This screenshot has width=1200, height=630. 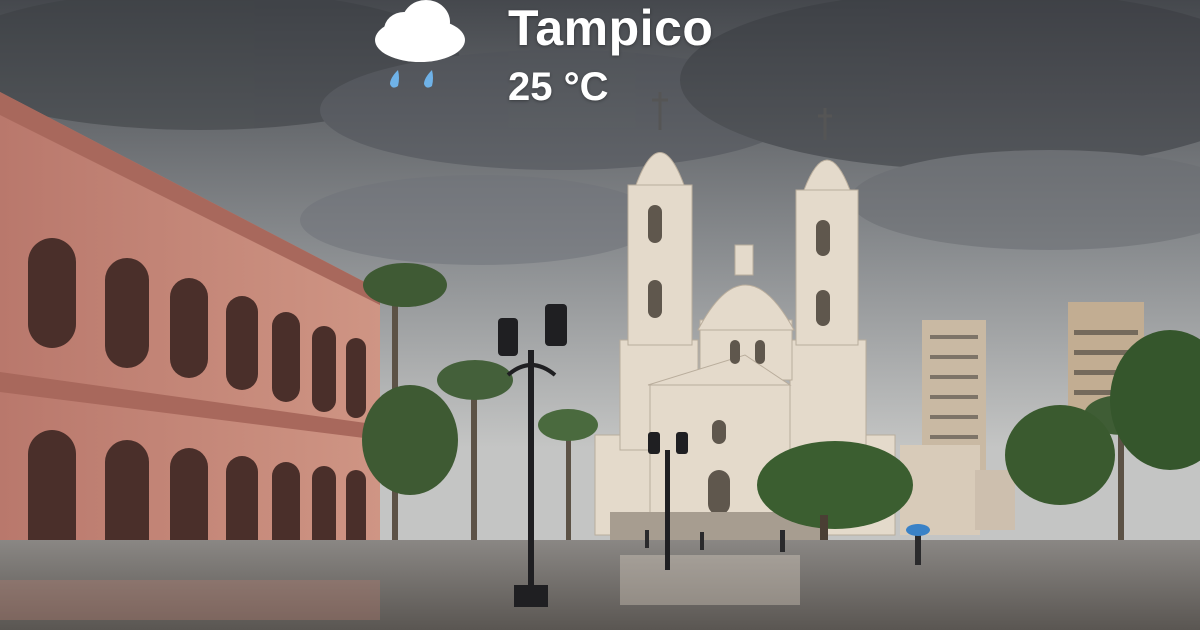 I want to click on weather-overlay: Tampico 25 °C, so click(x=580, y=60).